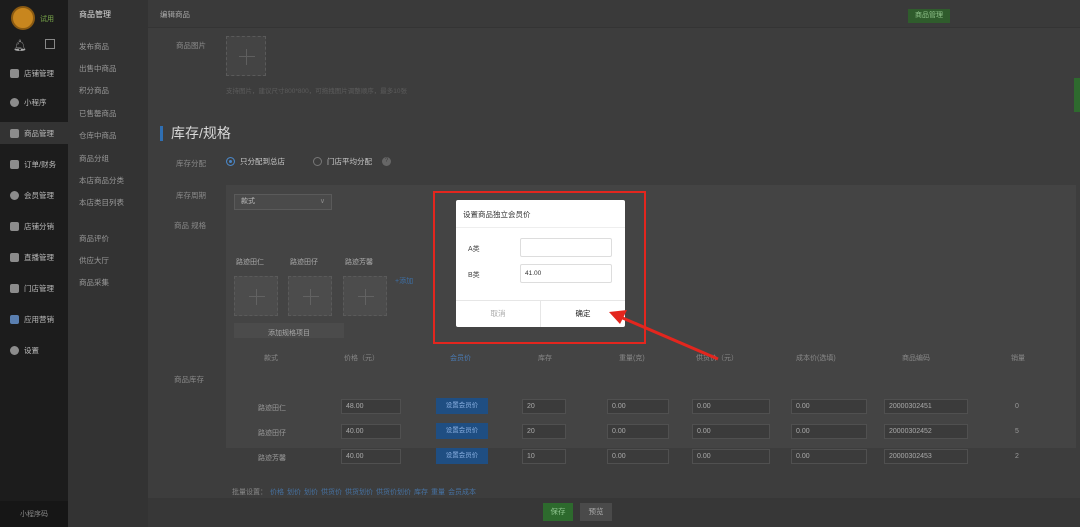 Image resolution: width=1080 pixels, height=527 pixels. Describe the element at coordinates (94, 158) in the screenshot. I see `sub-item: 商品分组` at that location.